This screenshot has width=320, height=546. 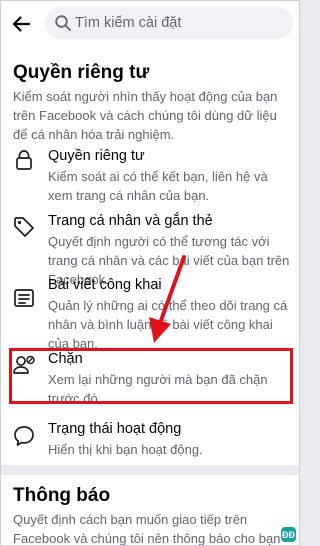 I want to click on public-posts-icon, so click(x=24, y=298).